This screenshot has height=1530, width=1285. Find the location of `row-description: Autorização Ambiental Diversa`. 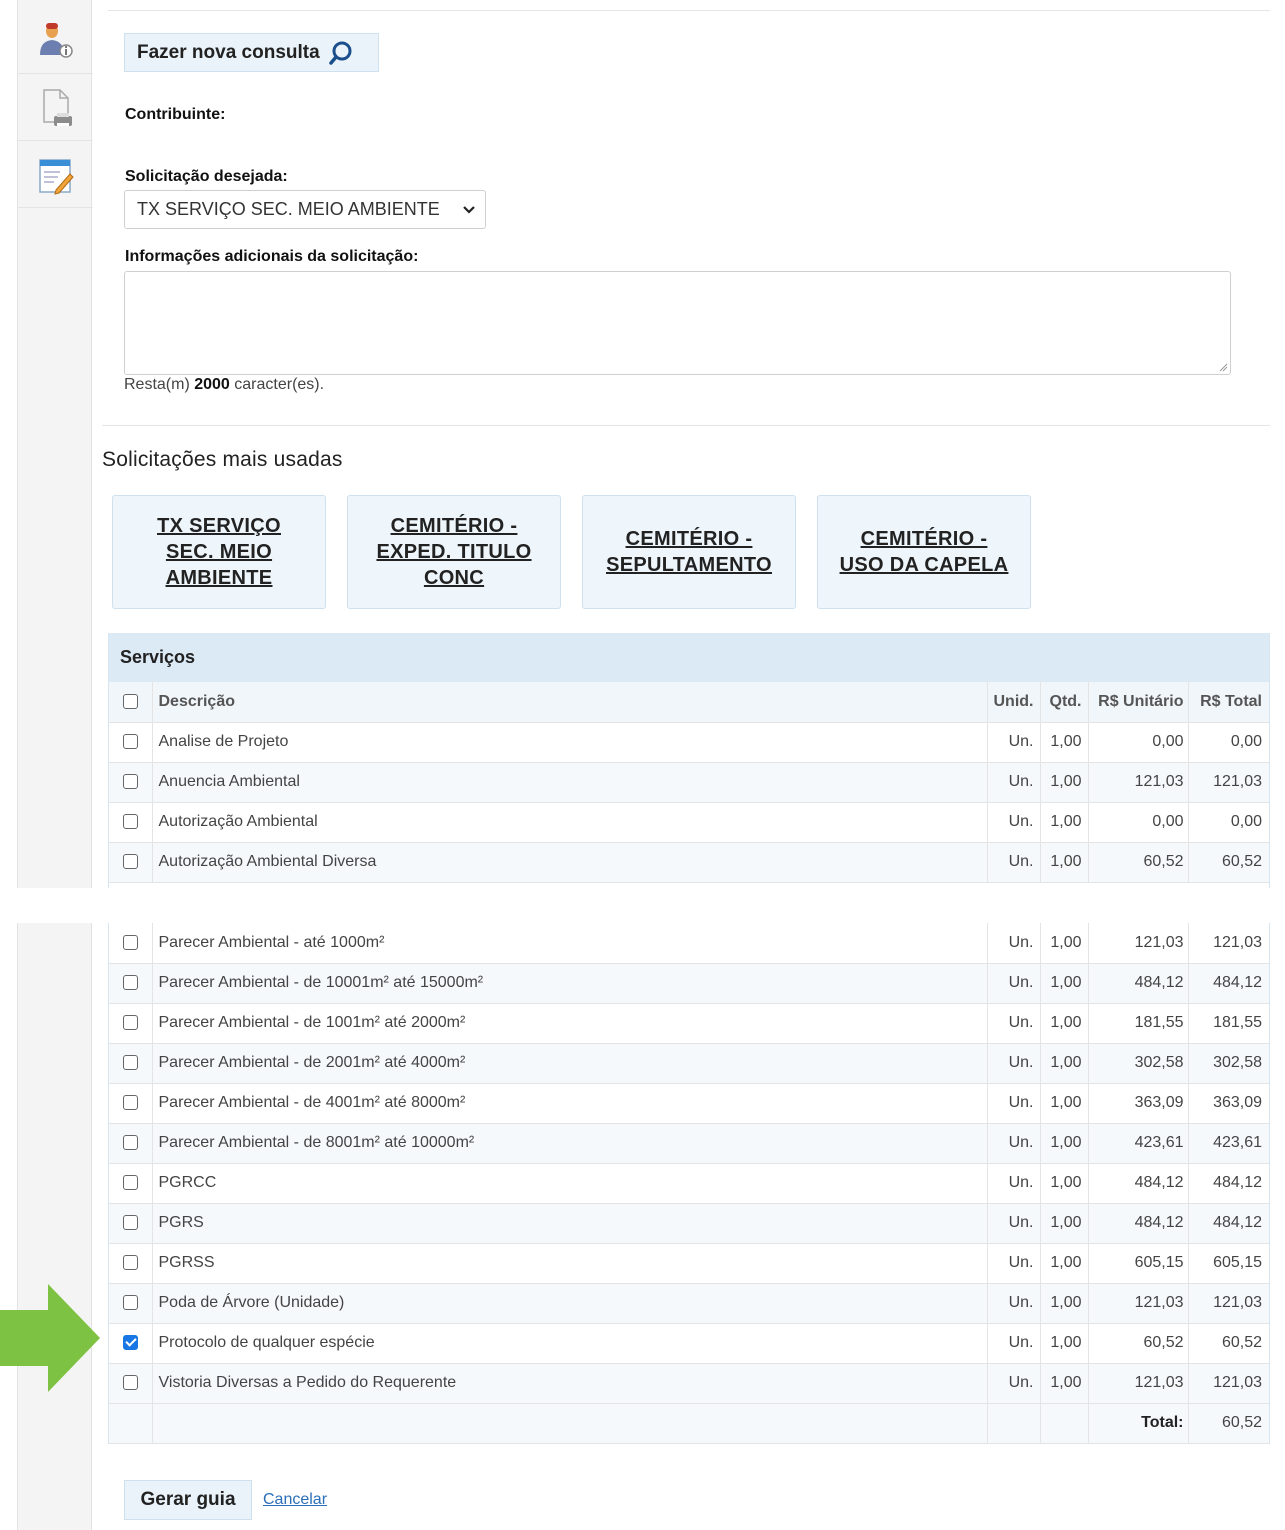

row-description: Autorização Ambiental Diversa is located at coordinates (570, 862).